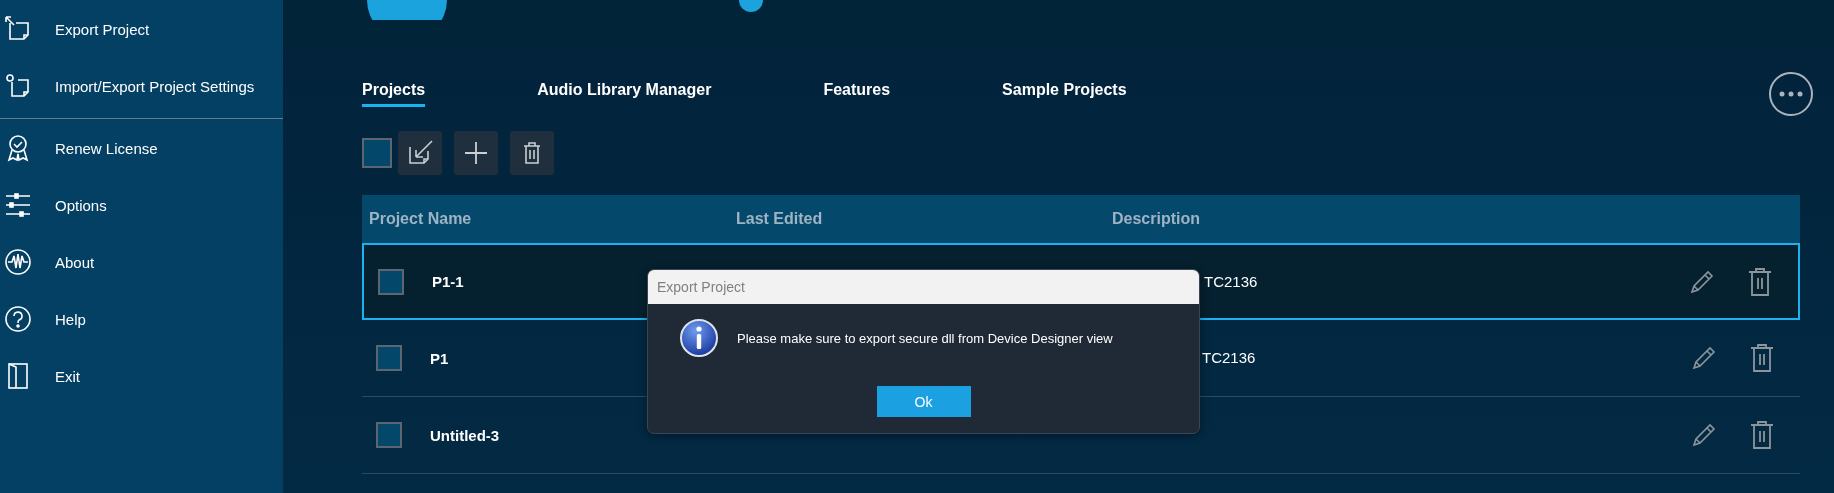  Describe the element at coordinates (141, 205) in the screenshot. I see `sidebar-item: Options` at that location.